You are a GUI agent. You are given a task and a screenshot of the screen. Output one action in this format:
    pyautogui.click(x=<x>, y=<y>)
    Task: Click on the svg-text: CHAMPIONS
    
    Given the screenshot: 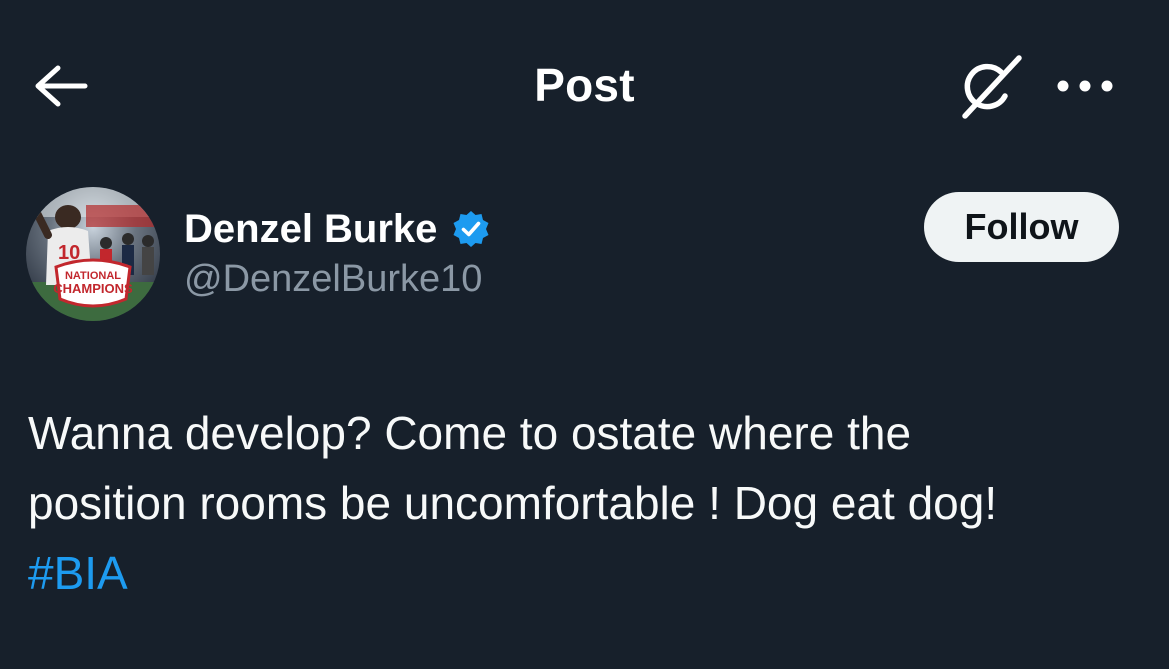 What is the action you would take?
    pyautogui.click(x=93, y=288)
    